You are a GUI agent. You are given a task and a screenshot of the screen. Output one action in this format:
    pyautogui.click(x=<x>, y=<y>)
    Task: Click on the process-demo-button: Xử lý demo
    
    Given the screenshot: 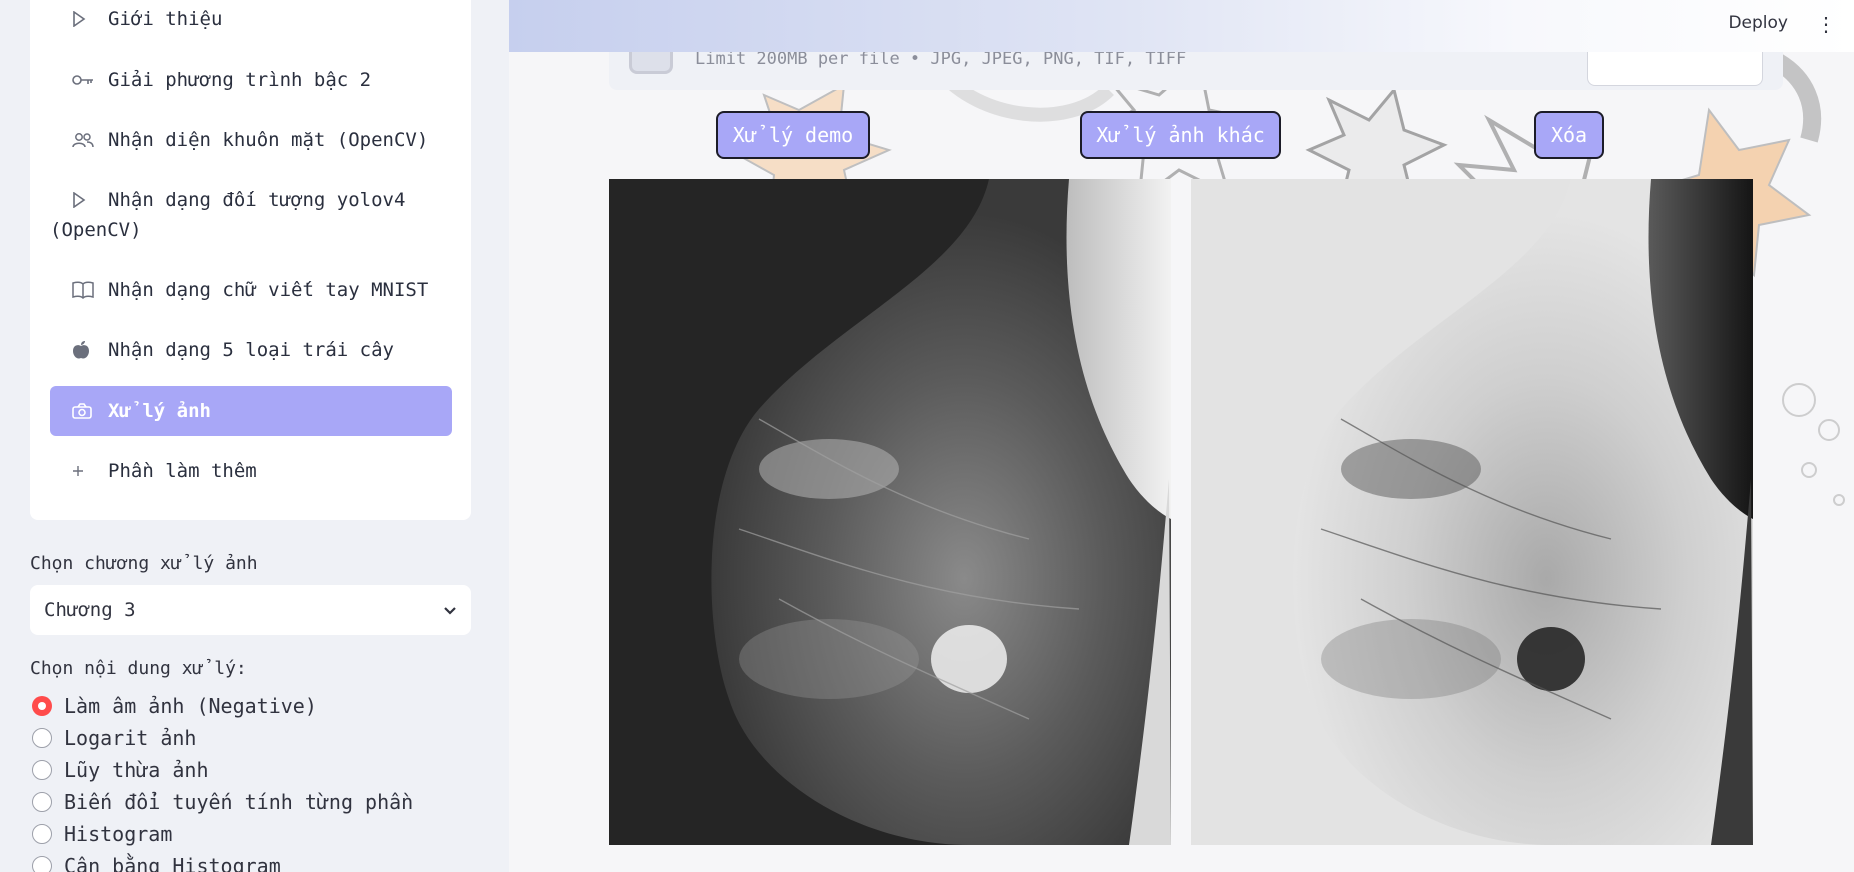 What is the action you would take?
    pyautogui.click(x=793, y=135)
    